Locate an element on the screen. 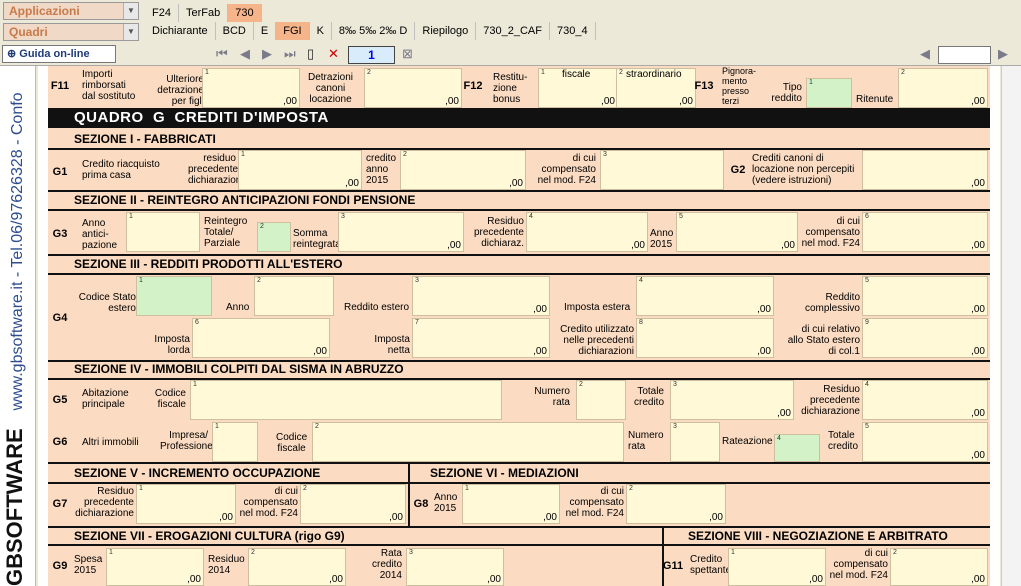 This screenshot has height=586, width=1021. tab-730-2-caf: 730_2_CAF is located at coordinates (513, 31).